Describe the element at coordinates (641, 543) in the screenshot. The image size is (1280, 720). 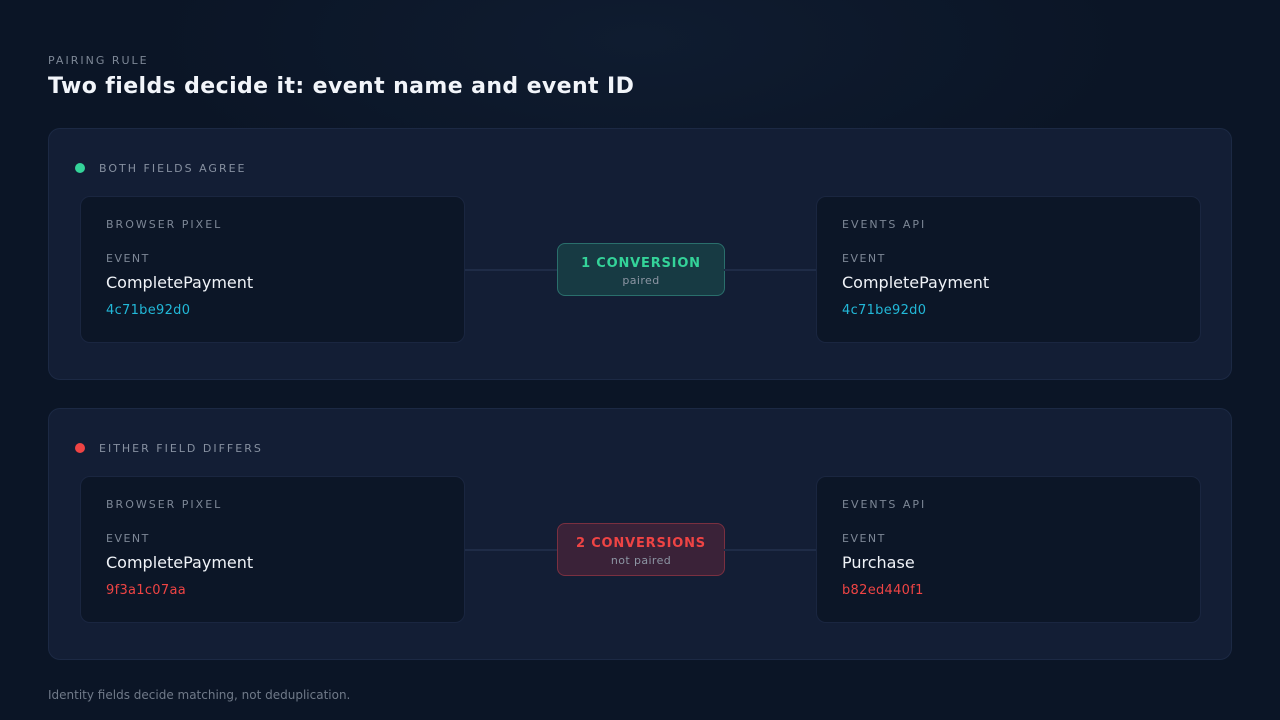
I see `badge-count: 2 CONVERSIONS` at that location.